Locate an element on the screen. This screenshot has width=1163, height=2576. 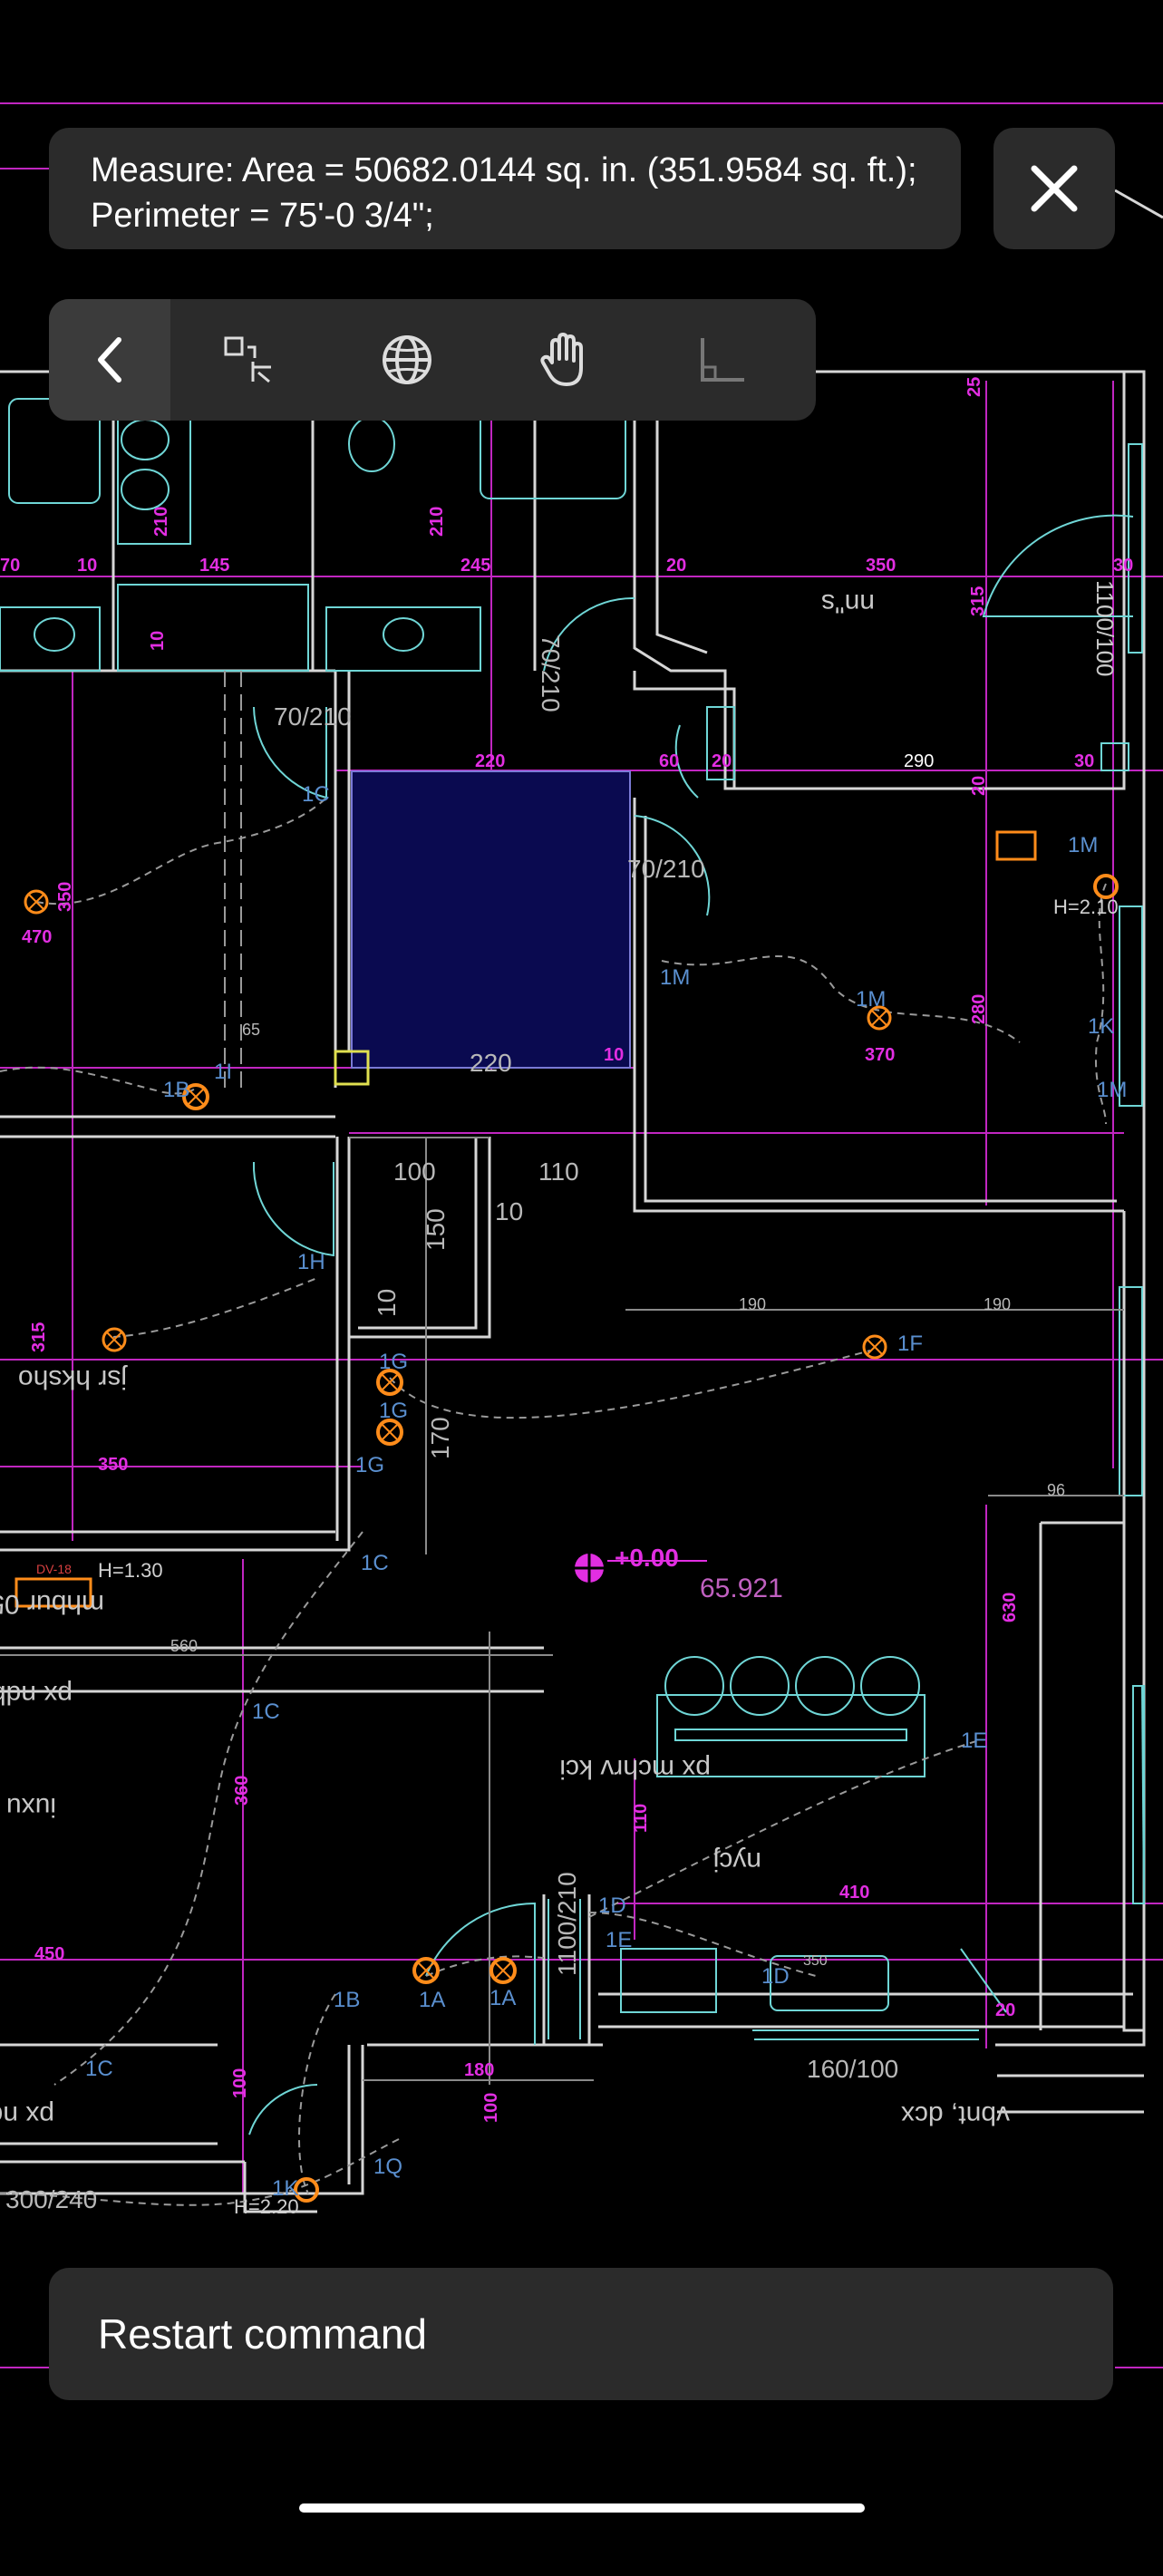
globe-tool-button is located at coordinates (407, 360).